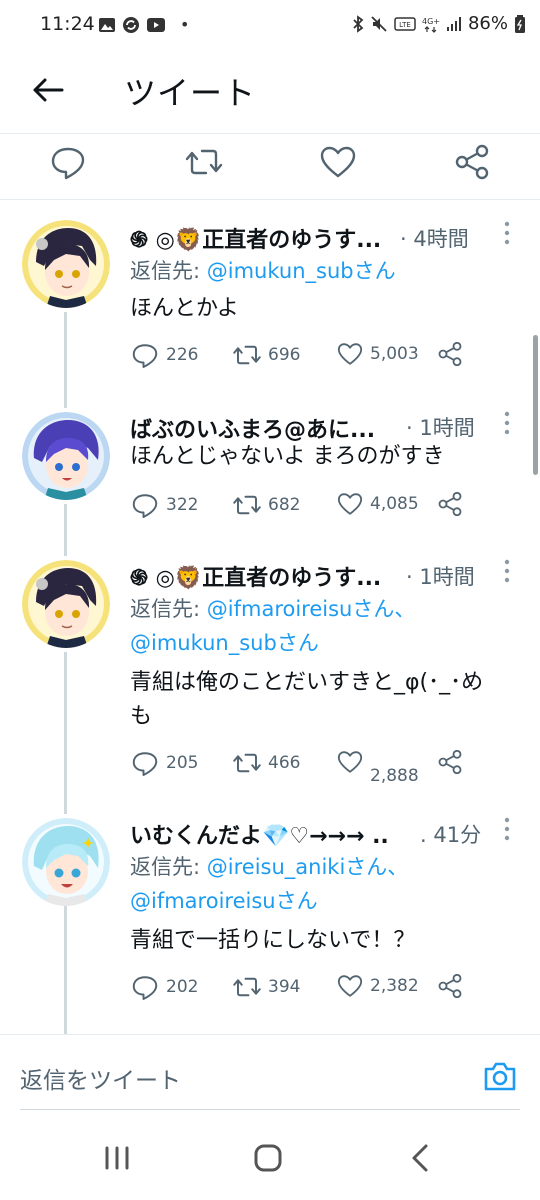 The height and width of the screenshot is (1200, 540). Describe the element at coordinates (164, 987) in the screenshot. I see `reply-button: 202` at that location.